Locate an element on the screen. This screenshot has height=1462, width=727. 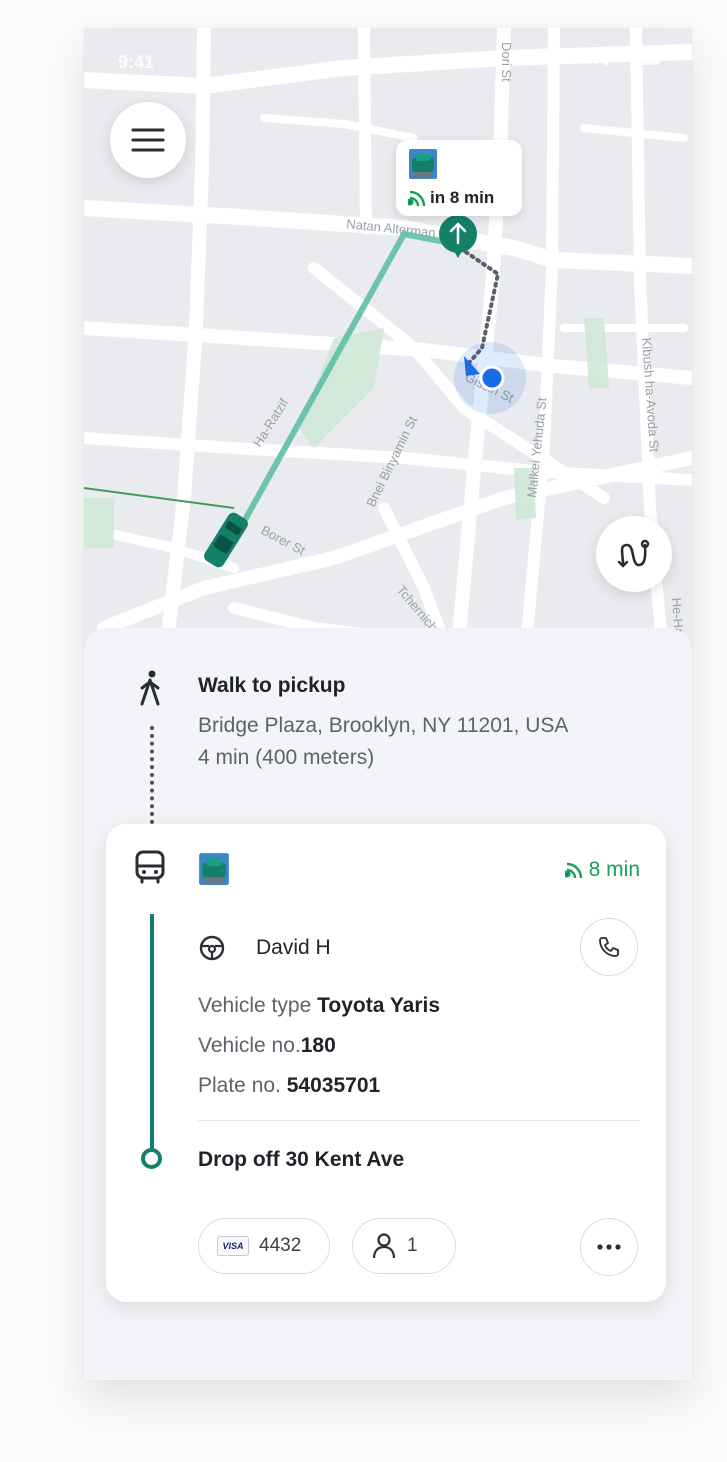
bus-icon is located at coordinates (150, 867).